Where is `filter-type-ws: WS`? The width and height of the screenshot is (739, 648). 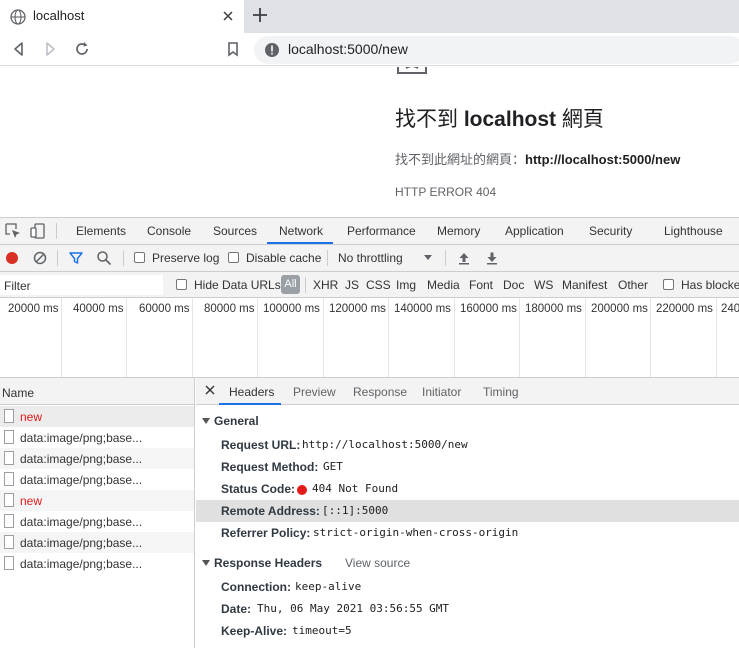
filter-type-ws: WS is located at coordinates (543, 285).